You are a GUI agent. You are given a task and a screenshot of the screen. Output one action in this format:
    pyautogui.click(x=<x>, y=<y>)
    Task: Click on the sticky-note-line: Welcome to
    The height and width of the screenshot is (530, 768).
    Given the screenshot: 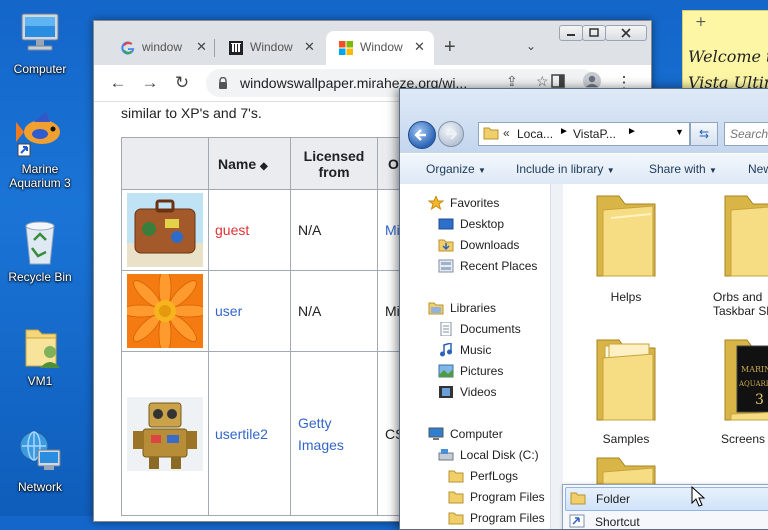 What is the action you would take?
    pyautogui.click(x=728, y=56)
    